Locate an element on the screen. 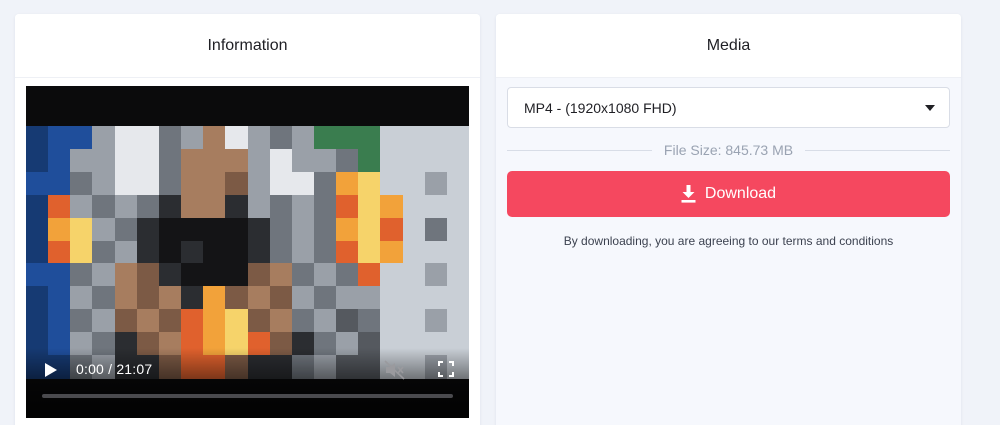  download-icon is located at coordinates (688, 194).